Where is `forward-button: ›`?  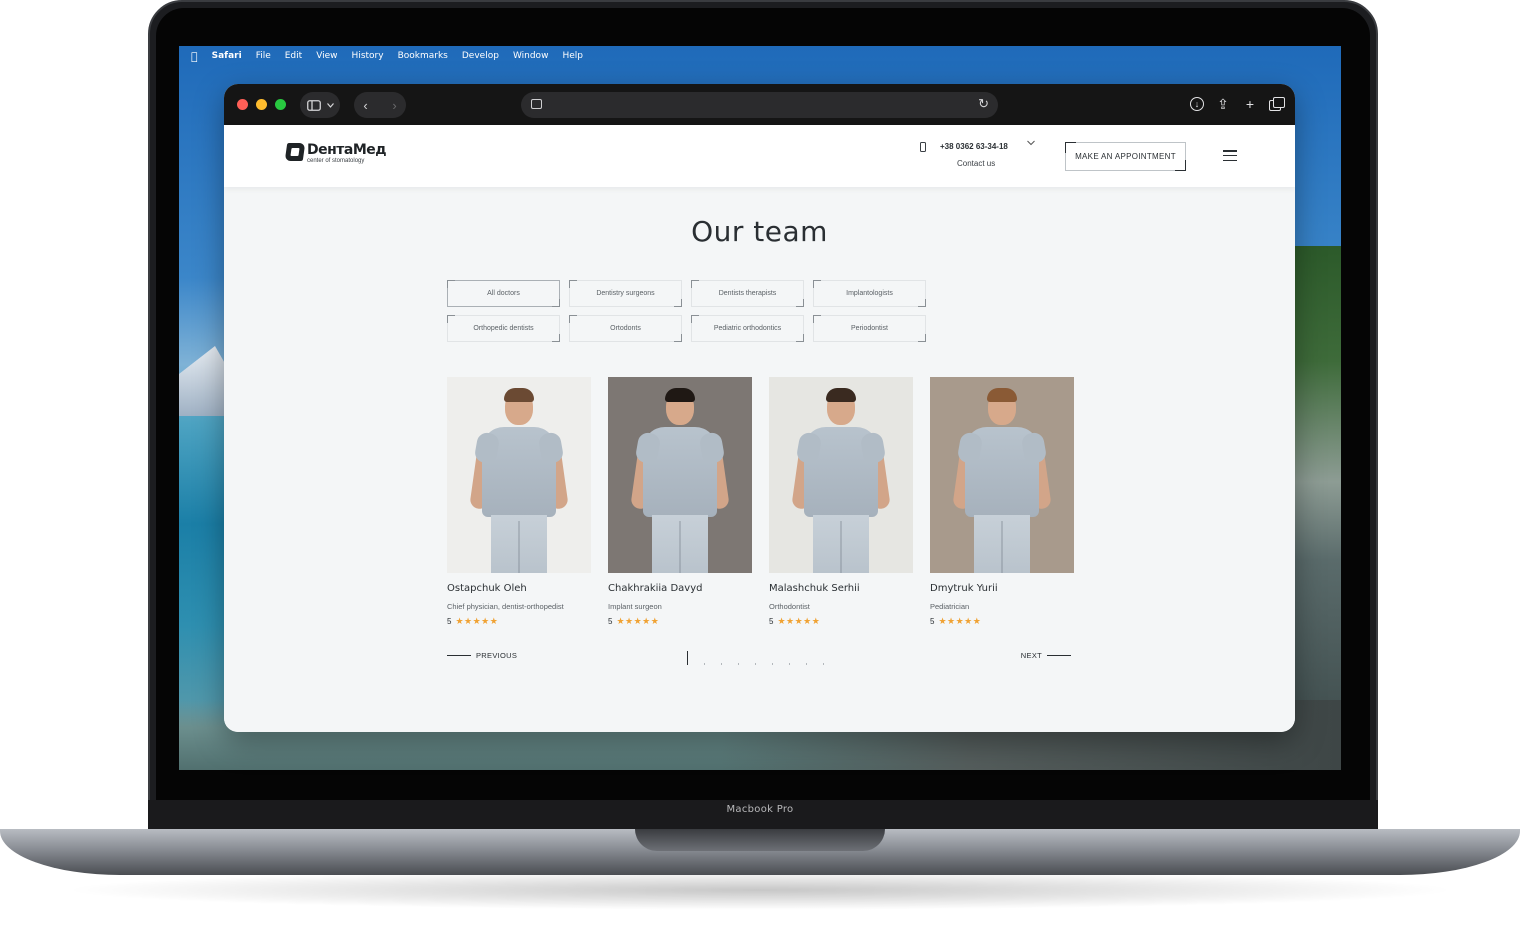 forward-button: › is located at coordinates (394, 105).